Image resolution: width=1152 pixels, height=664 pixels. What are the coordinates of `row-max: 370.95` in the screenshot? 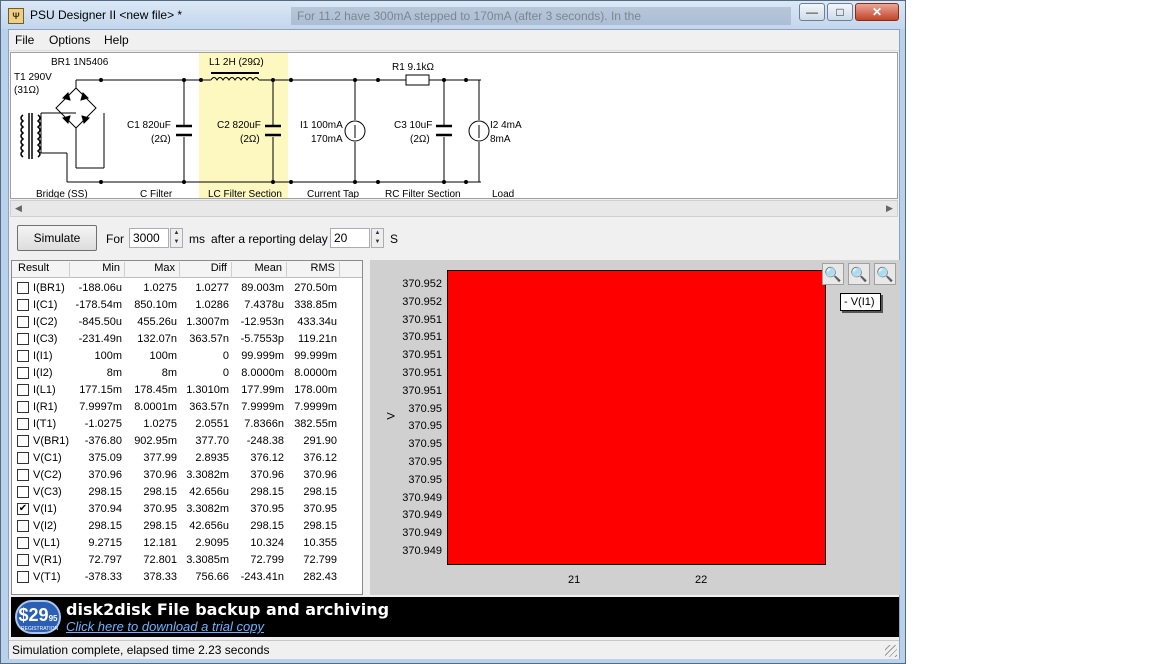 It's located at (160, 509).